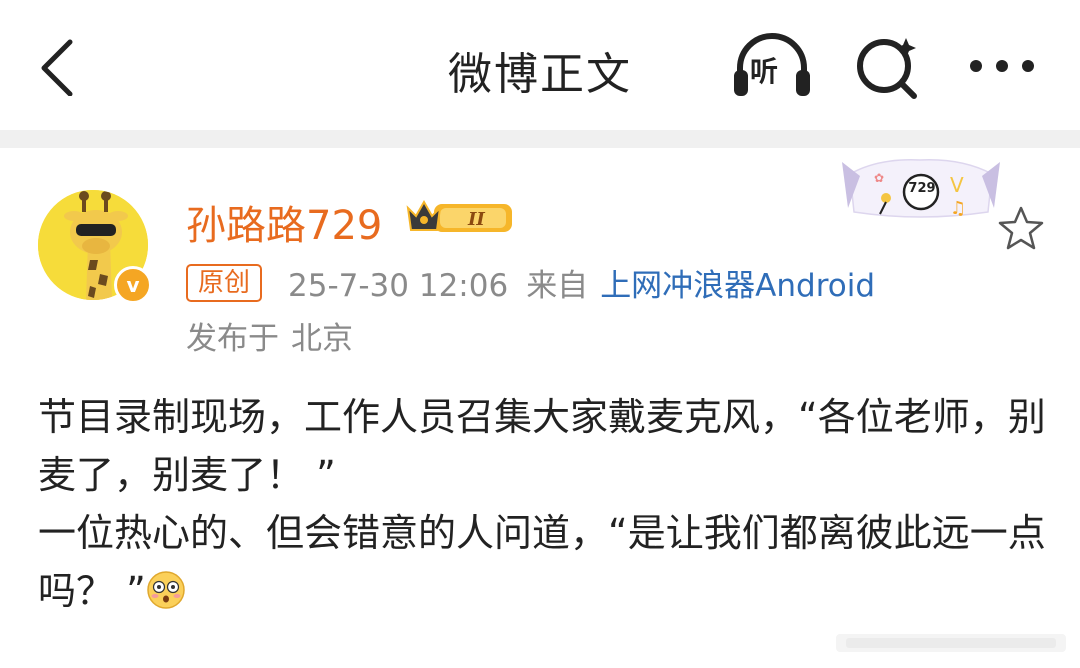 The image size is (1080, 668). I want to click on post-location: 发布于 北京, so click(269, 335).